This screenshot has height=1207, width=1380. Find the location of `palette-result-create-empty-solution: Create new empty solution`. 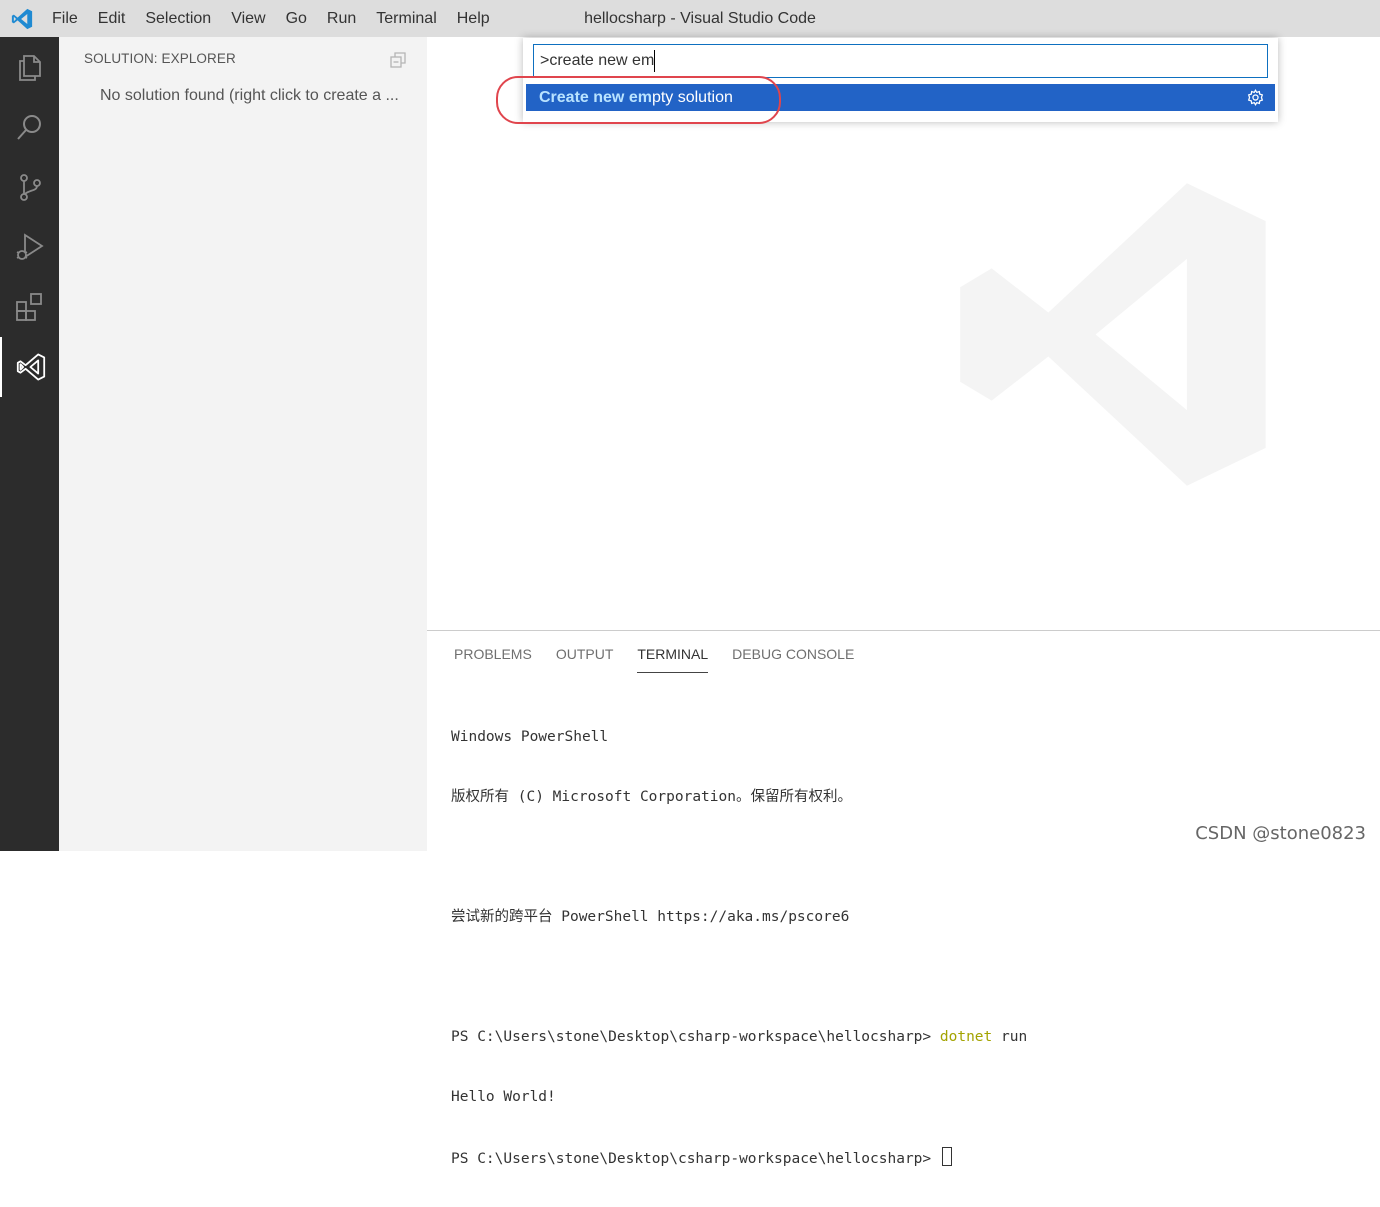

palette-result-create-empty-solution: Create new empty solution is located at coordinates (900, 97).